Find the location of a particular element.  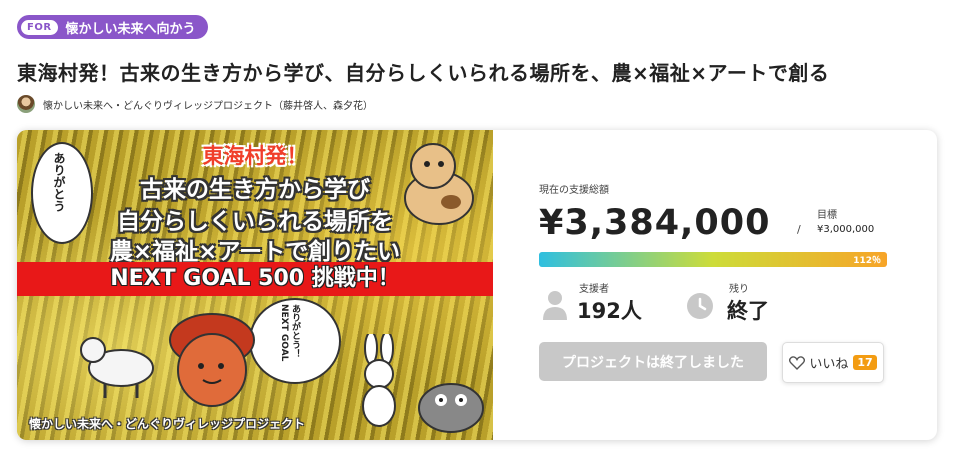

hero-headline-location: 東海村発！ is located at coordinates (255, 156).